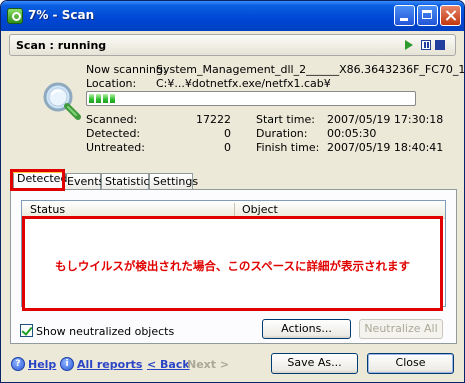 This screenshot has height=383, width=465. Describe the element at coordinates (251, 98) in the screenshot. I see `scan-progress-bar` at that location.